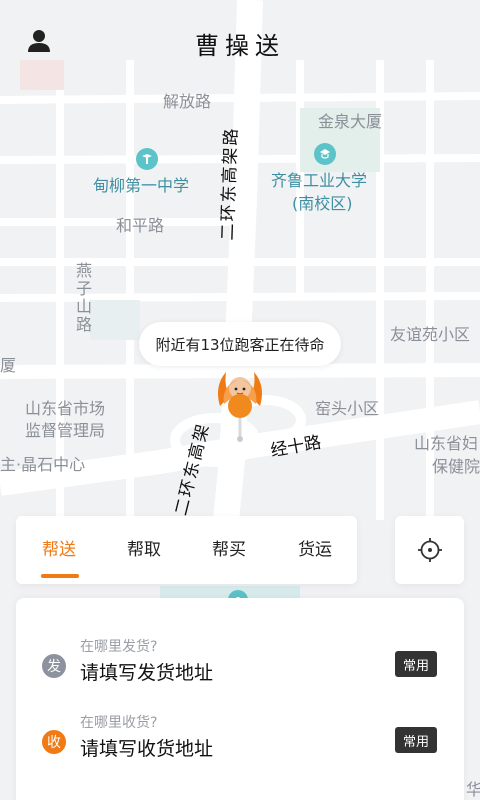  I want to click on map-label-building: 主·晶石中心, so click(43, 464).